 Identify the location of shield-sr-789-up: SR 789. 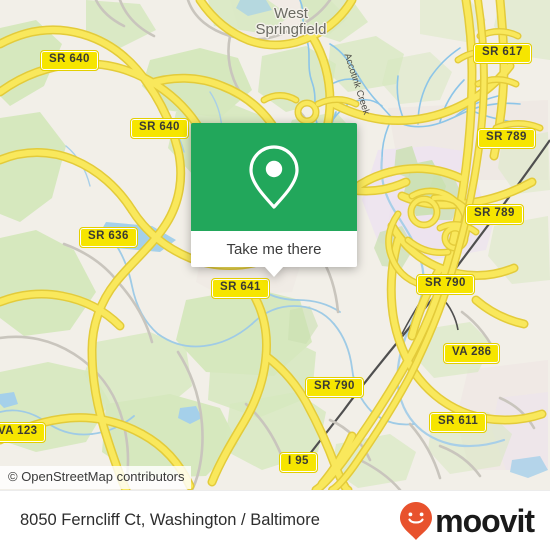
(506, 138).